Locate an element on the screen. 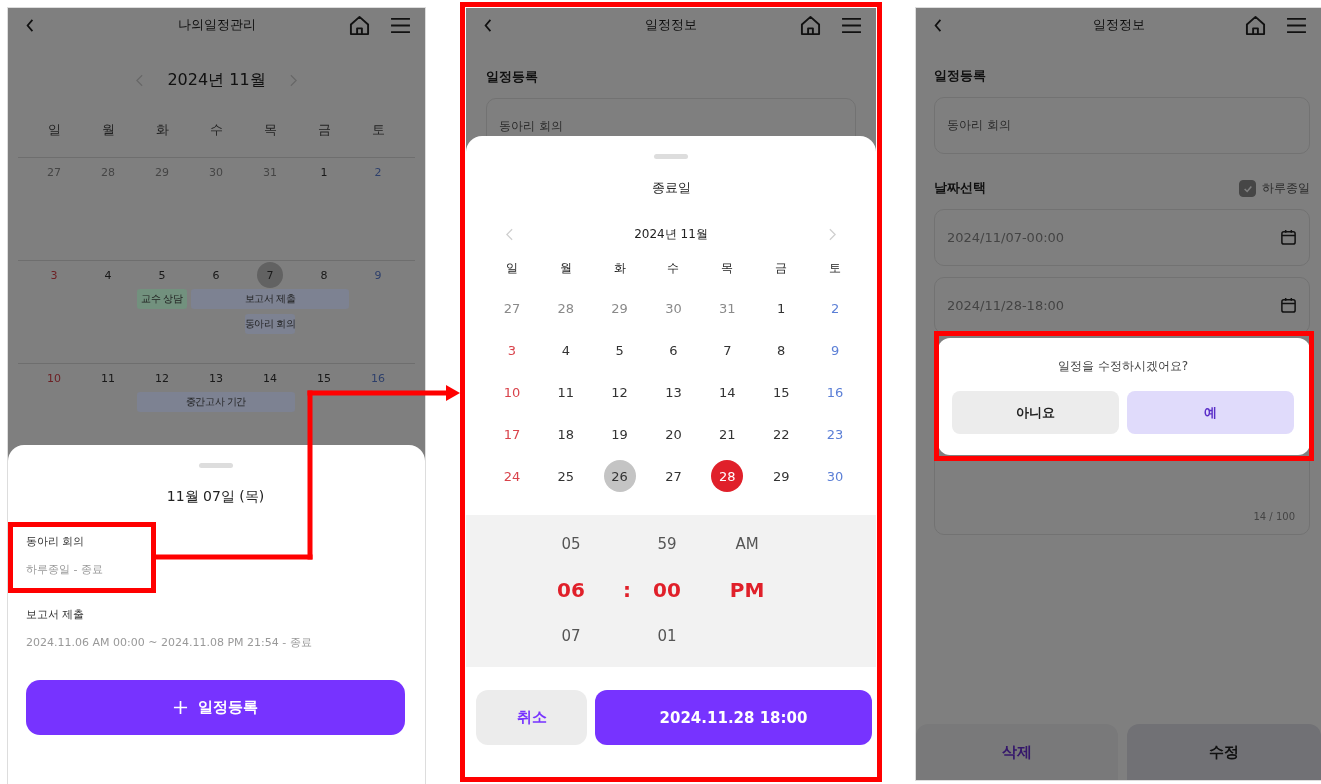  calendar-event: 교수 상담 is located at coordinates (162, 299).